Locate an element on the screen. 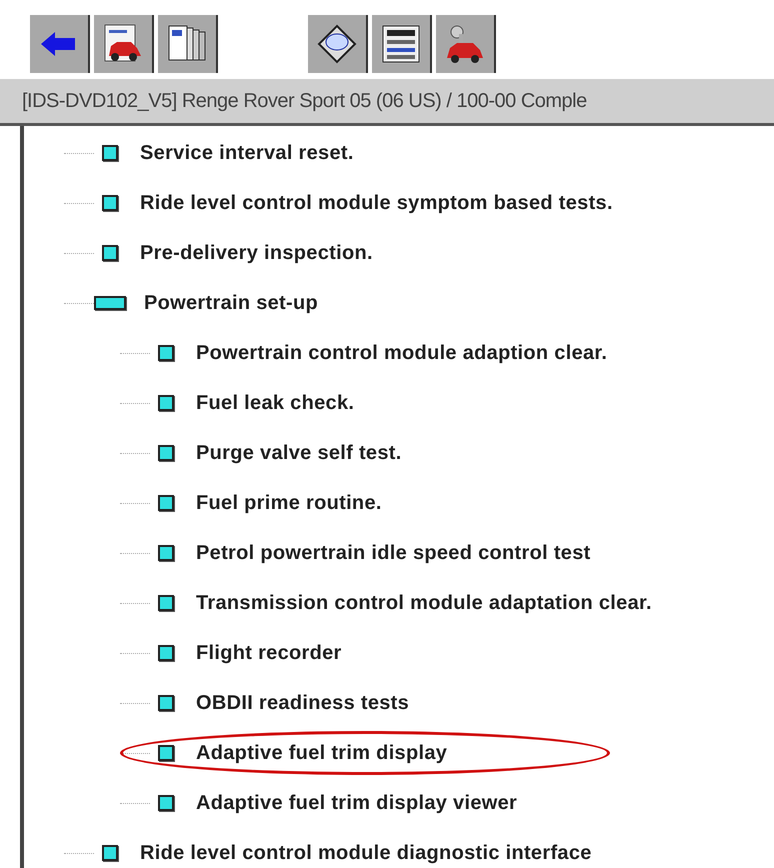 The width and height of the screenshot is (774, 868). tree-item: Service interval reset. is located at coordinates (247, 153).